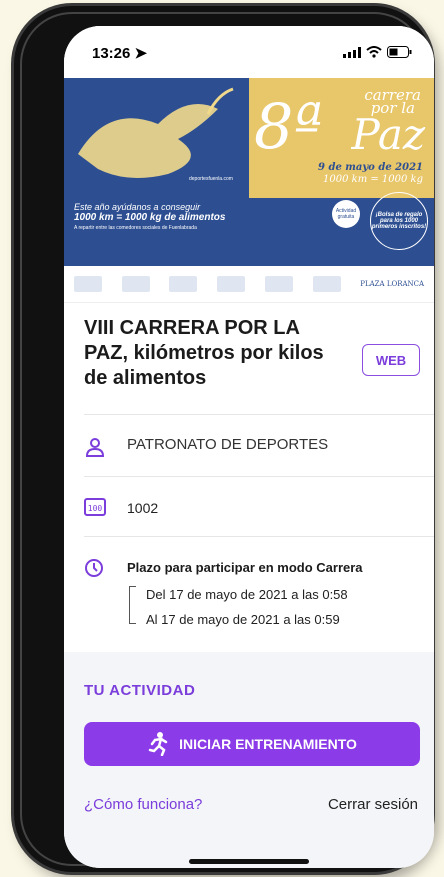 Image resolution: width=444 pixels, height=877 pixels. I want to click on how-it-works-link: ¿Cómo funciona?, so click(143, 804).